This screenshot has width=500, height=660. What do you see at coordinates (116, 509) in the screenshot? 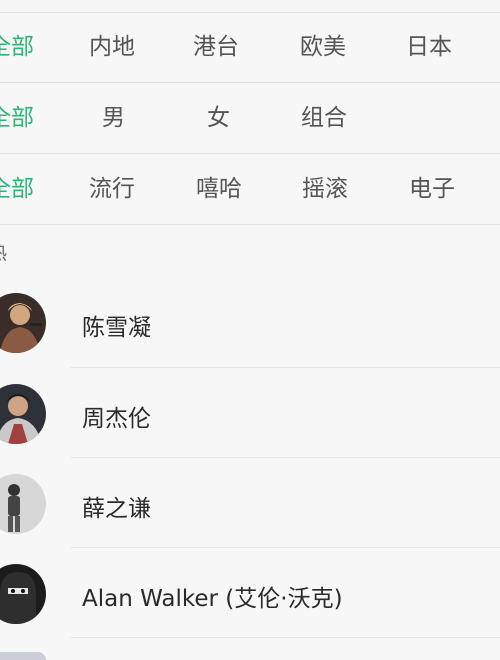
I see `artist-name: 薛之谦` at bounding box center [116, 509].